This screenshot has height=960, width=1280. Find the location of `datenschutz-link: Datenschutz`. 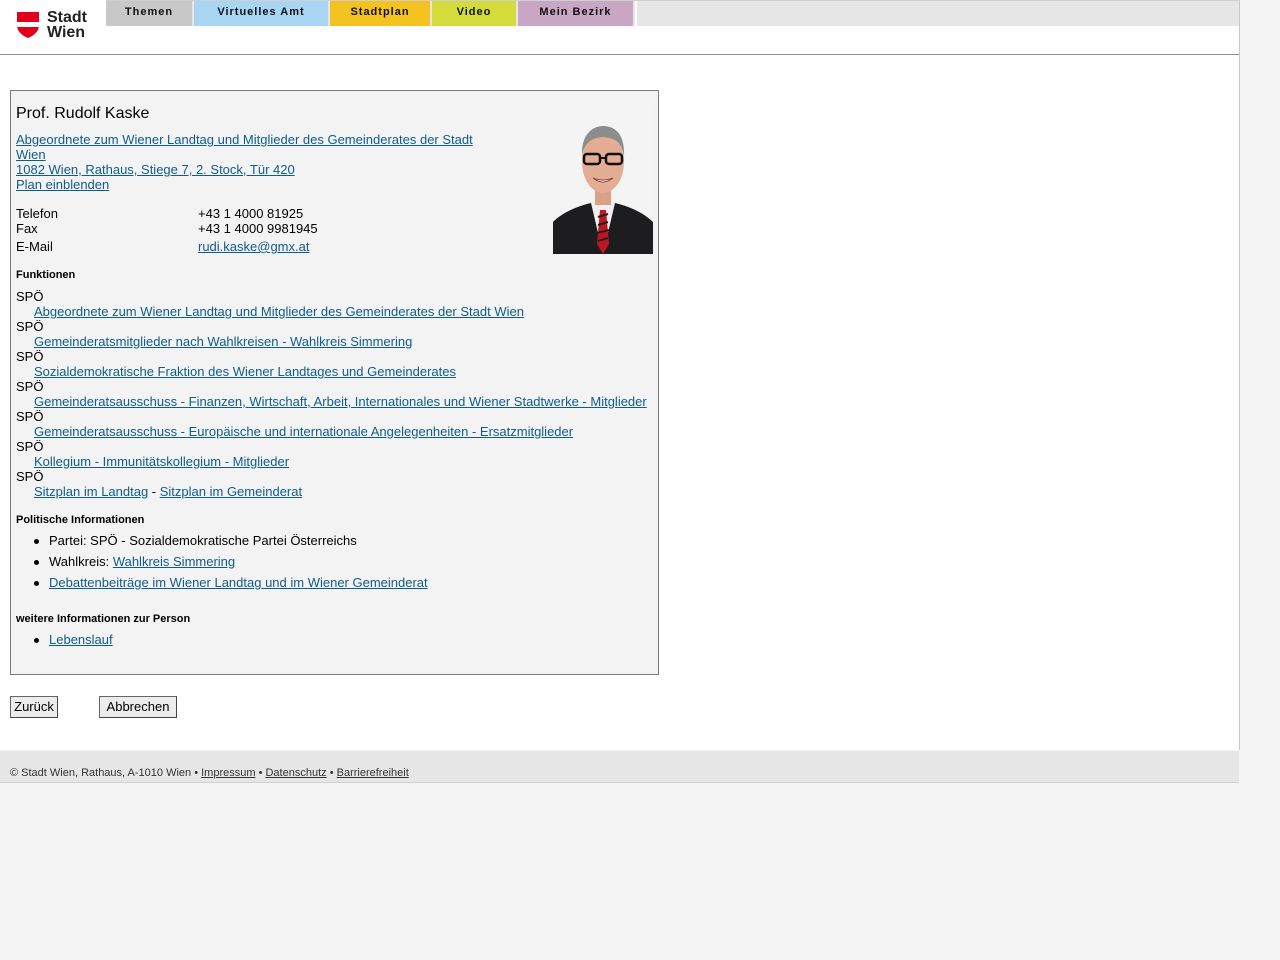

datenschutz-link: Datenschutz is located at coordinates (295, 773).